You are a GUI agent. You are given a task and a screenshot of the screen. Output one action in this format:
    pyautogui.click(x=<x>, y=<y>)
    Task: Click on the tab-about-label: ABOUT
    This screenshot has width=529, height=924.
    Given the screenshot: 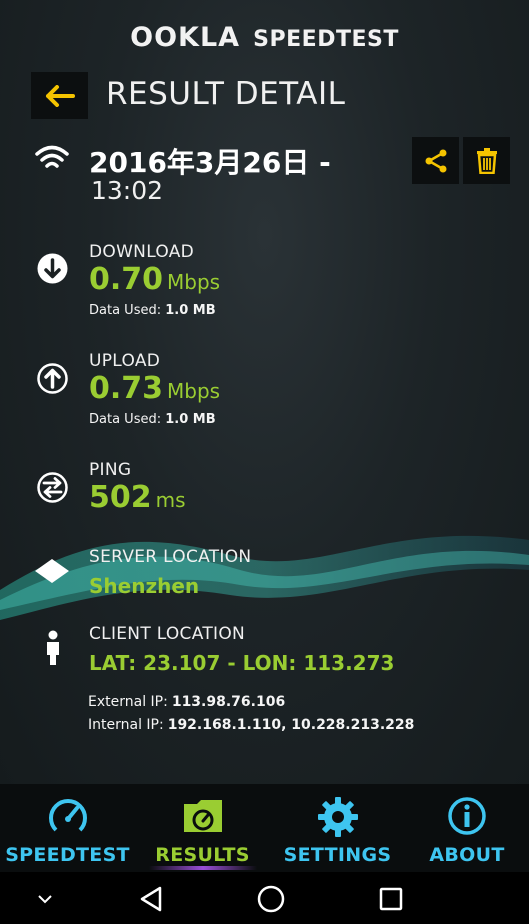 What is the action you would take?
    pyautogui.click(x=467, y=855)
    